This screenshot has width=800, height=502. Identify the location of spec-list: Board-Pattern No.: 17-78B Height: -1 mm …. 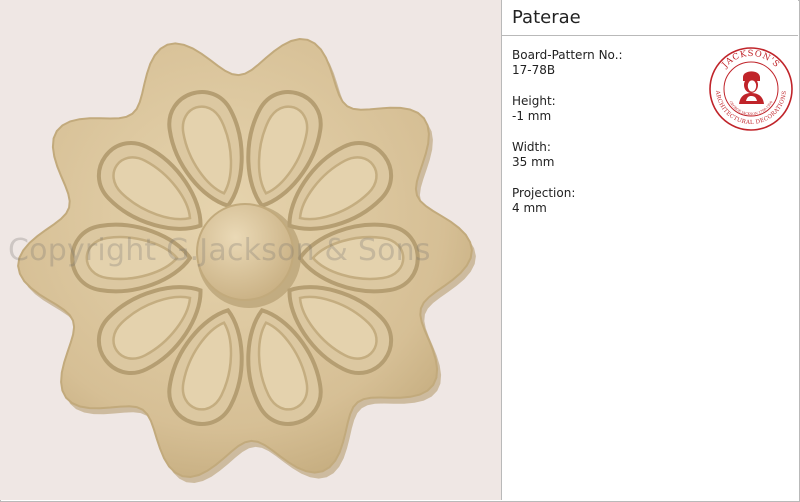
(567, 140).